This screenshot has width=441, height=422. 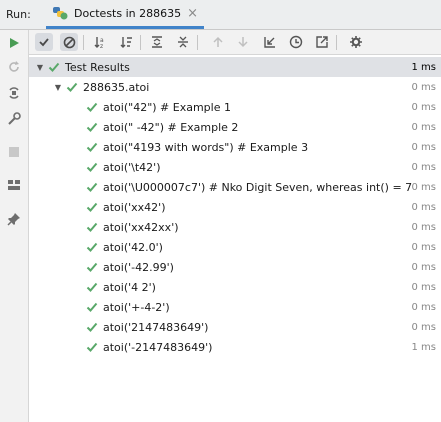 What do you see at coordinates (356, 42) in the screenshot?
I see `settings-icon` at bounding box center [356, 42].